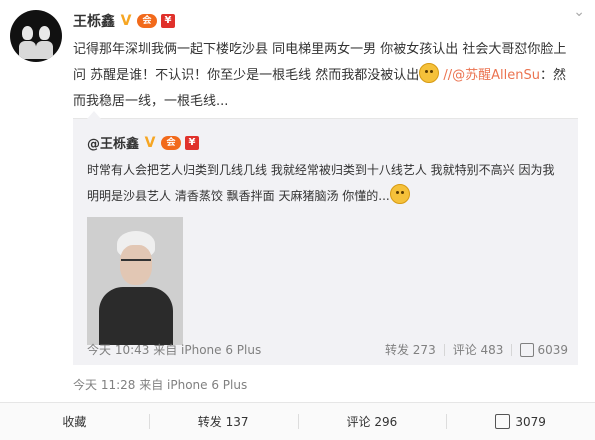 The height and width of the screenshot is (440, 595). Describe the element at coordinates (579, 12) in the screenshot. I see `chevron-down-icon: ⌄` at that location.